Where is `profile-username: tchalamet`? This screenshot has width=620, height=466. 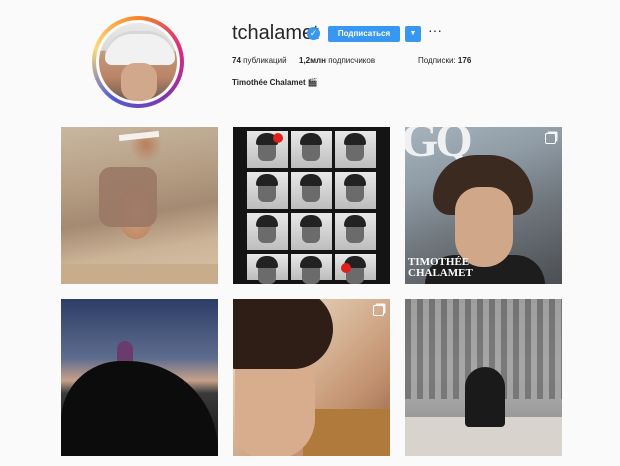 profile-username: tchalamet is located at coordinates (275, 33).